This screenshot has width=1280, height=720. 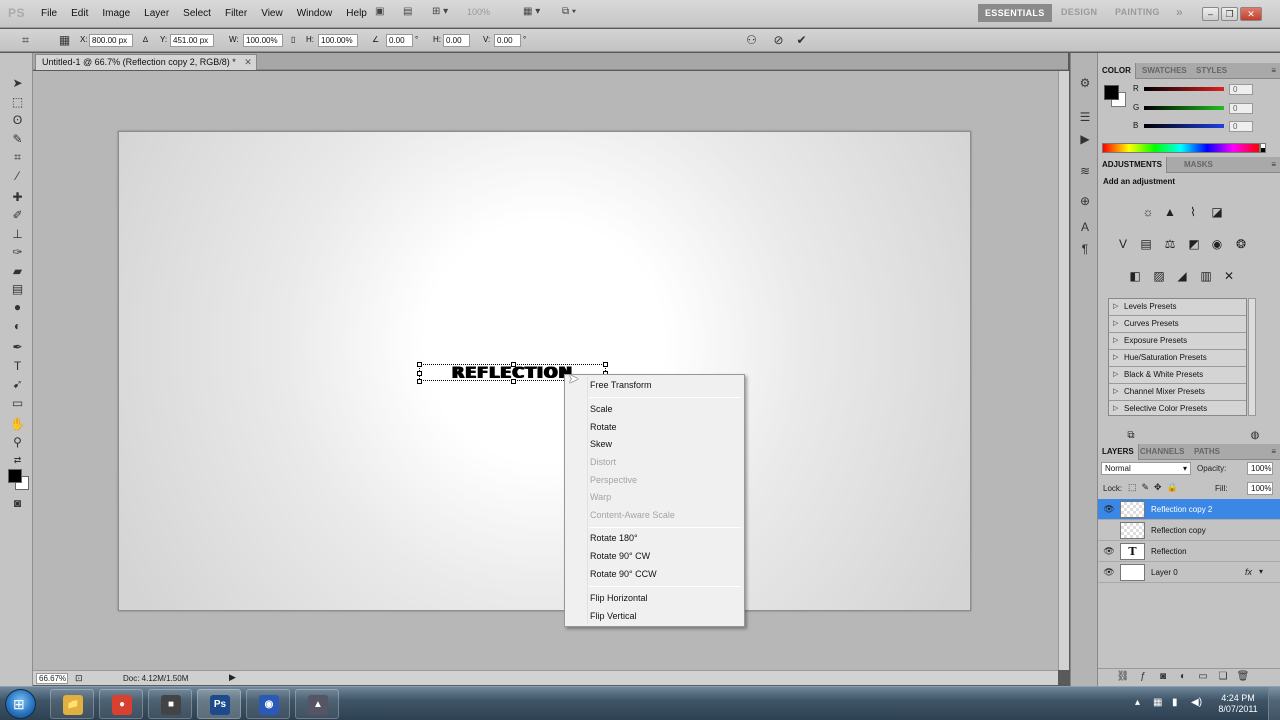 What do you see at coordinates (248, 62) in the screenshot?
I see `close-tab-icon: ✕` at bounding box center [248, 62].